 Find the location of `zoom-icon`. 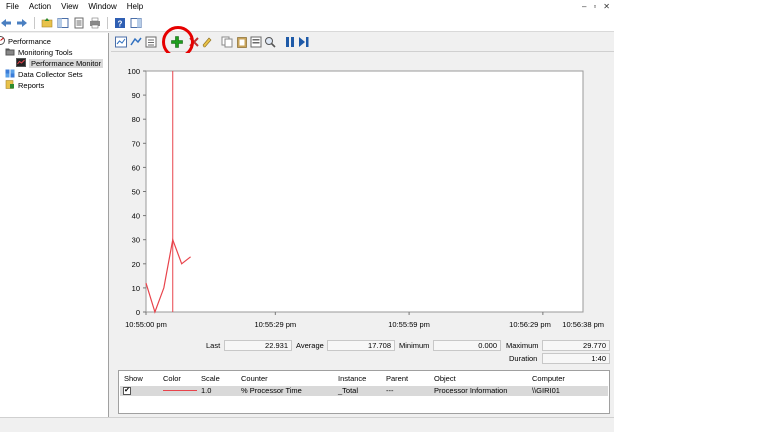

zoom-icon is located at coordinates (270, 42).